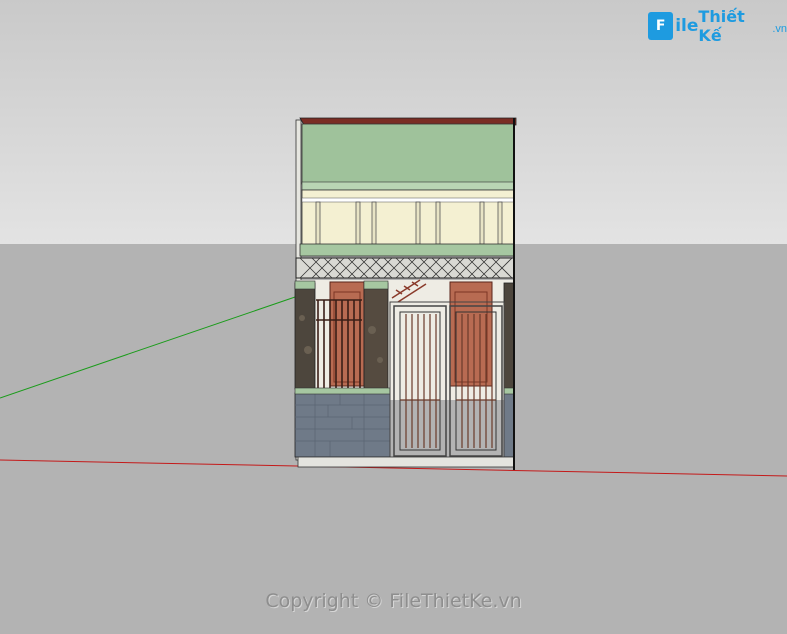  I want to click on logo-brand-text: Thiết Kế, so click(721, 26).